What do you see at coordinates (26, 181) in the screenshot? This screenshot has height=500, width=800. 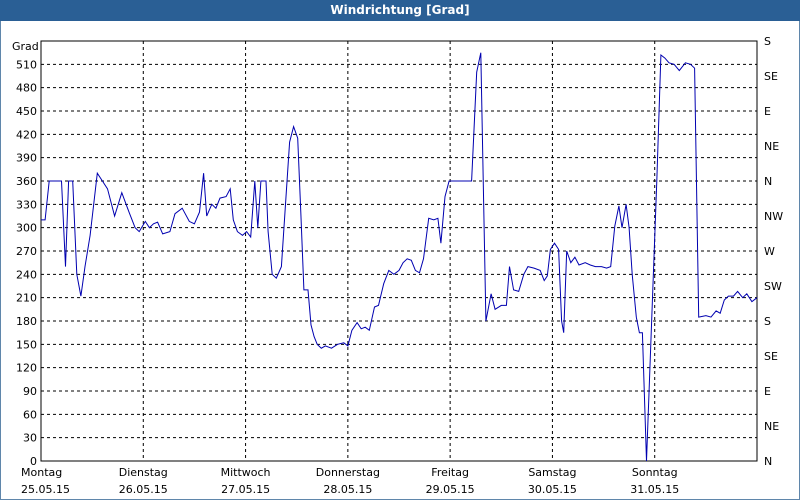 I see `y-tick-label: 360` at bounding box center [26, 181].